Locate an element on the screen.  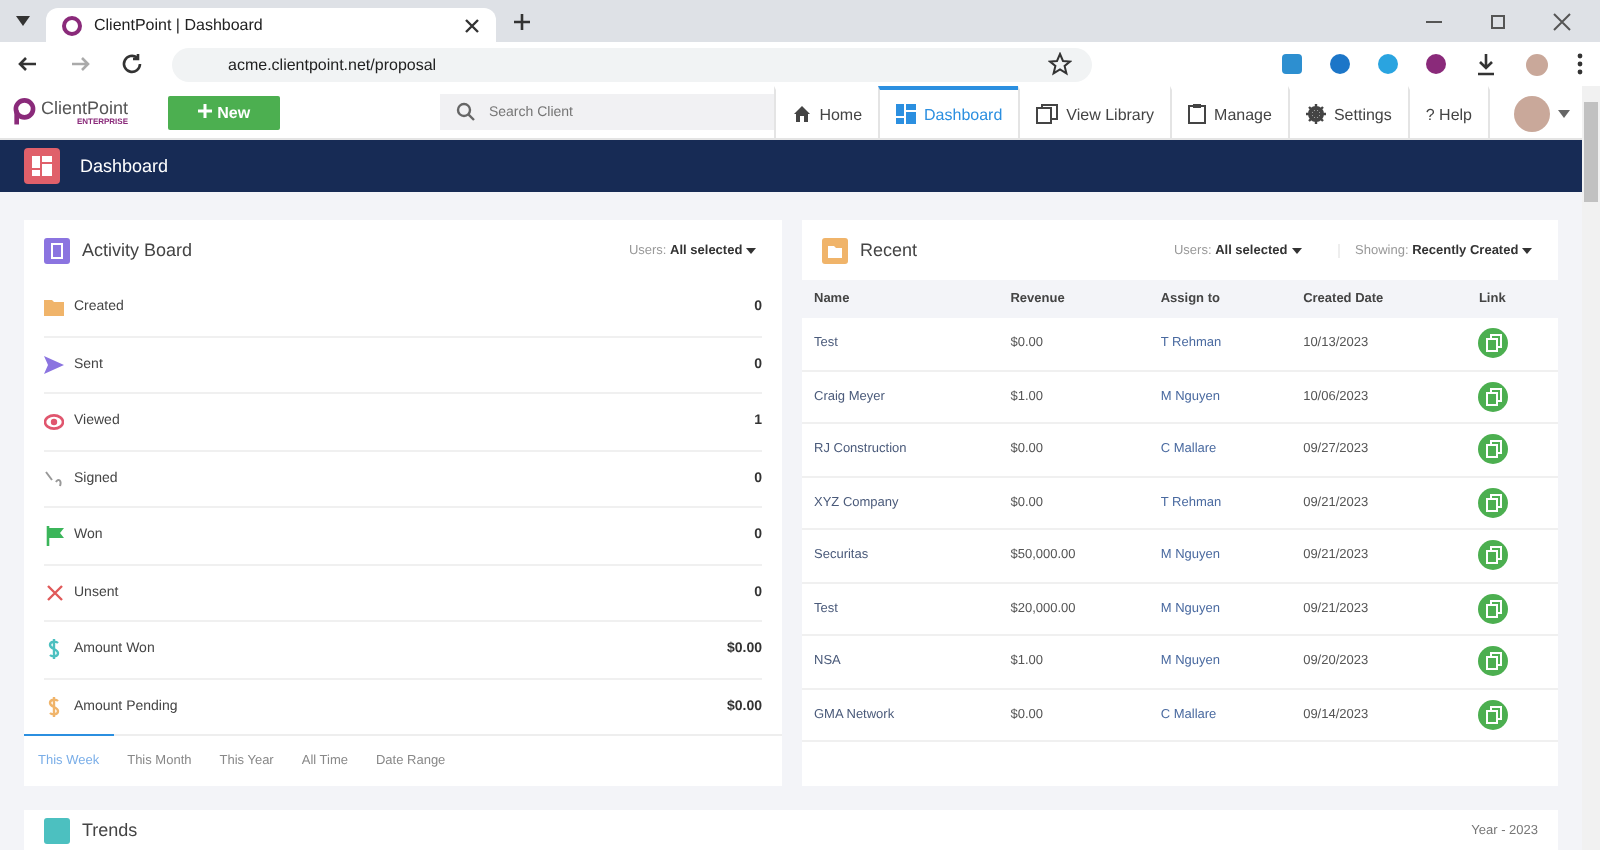
reload-icon is located at coordinates (132, 64).